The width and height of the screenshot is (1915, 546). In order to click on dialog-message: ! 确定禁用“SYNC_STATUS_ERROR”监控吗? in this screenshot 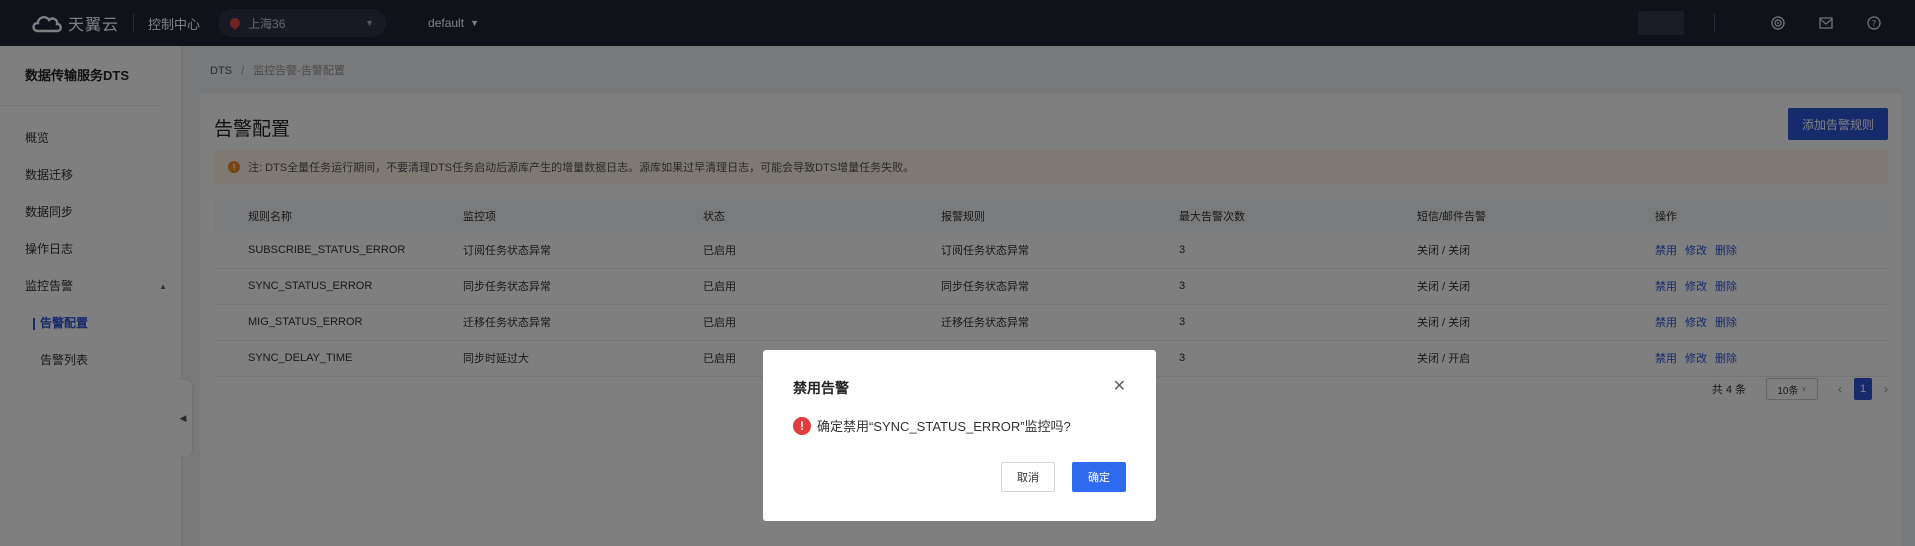, I will do `click(932, 425)`.